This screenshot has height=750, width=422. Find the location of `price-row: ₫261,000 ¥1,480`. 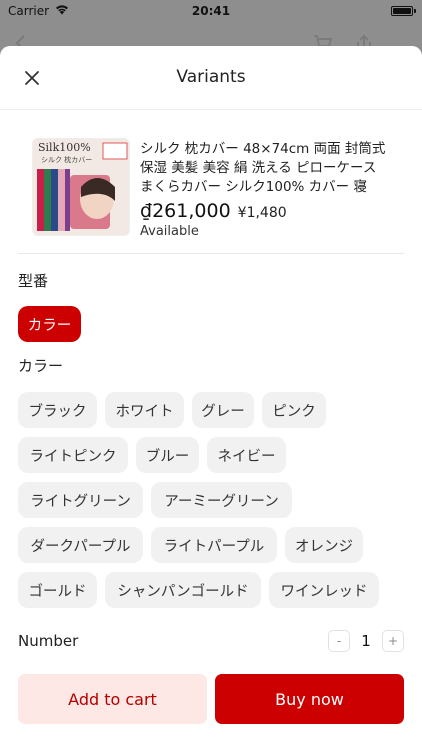

price-row: ₫261,000 ¥1,480 is located at coordinates (213, 211).